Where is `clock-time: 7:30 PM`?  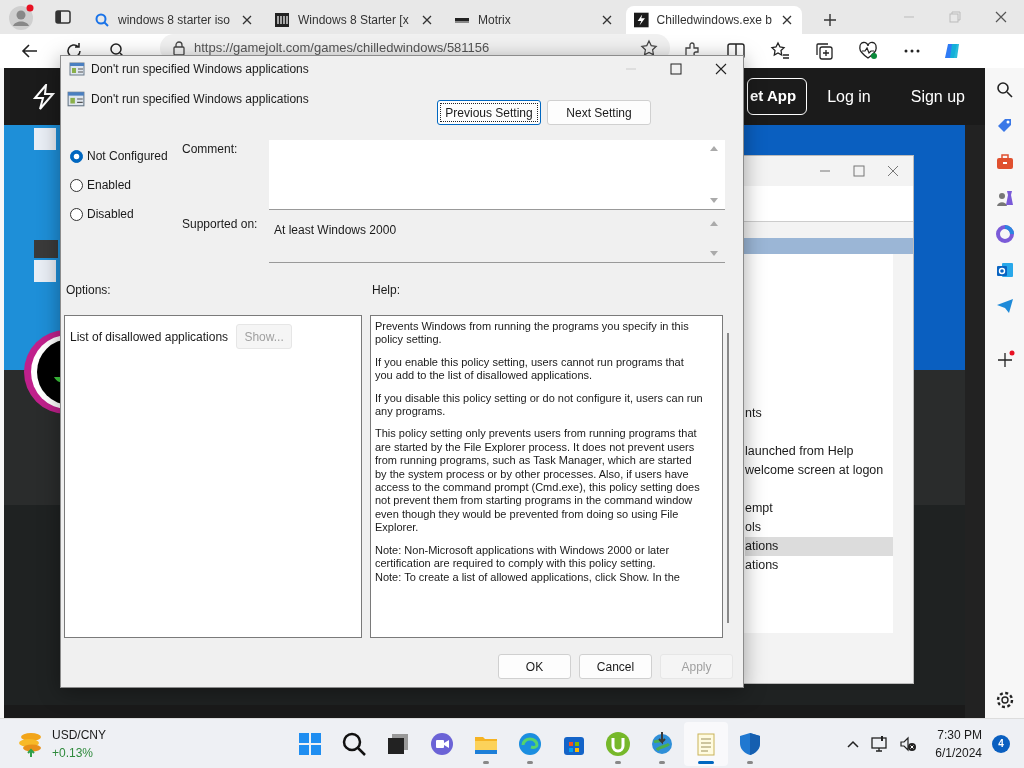 clock-time: 7:30 PM is located at coordinates (959, 734).